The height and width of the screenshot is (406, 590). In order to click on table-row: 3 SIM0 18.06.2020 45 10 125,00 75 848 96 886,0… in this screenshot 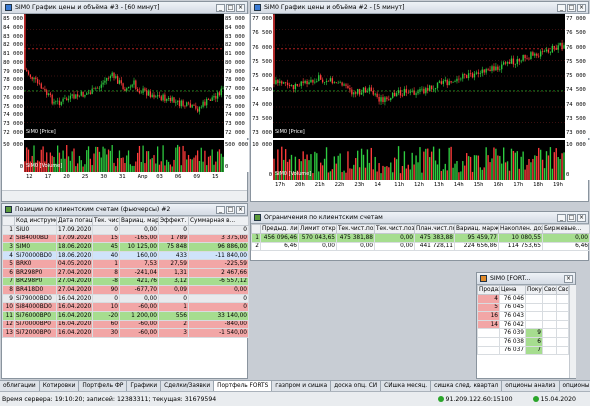, I will do `click(125, 247)`.